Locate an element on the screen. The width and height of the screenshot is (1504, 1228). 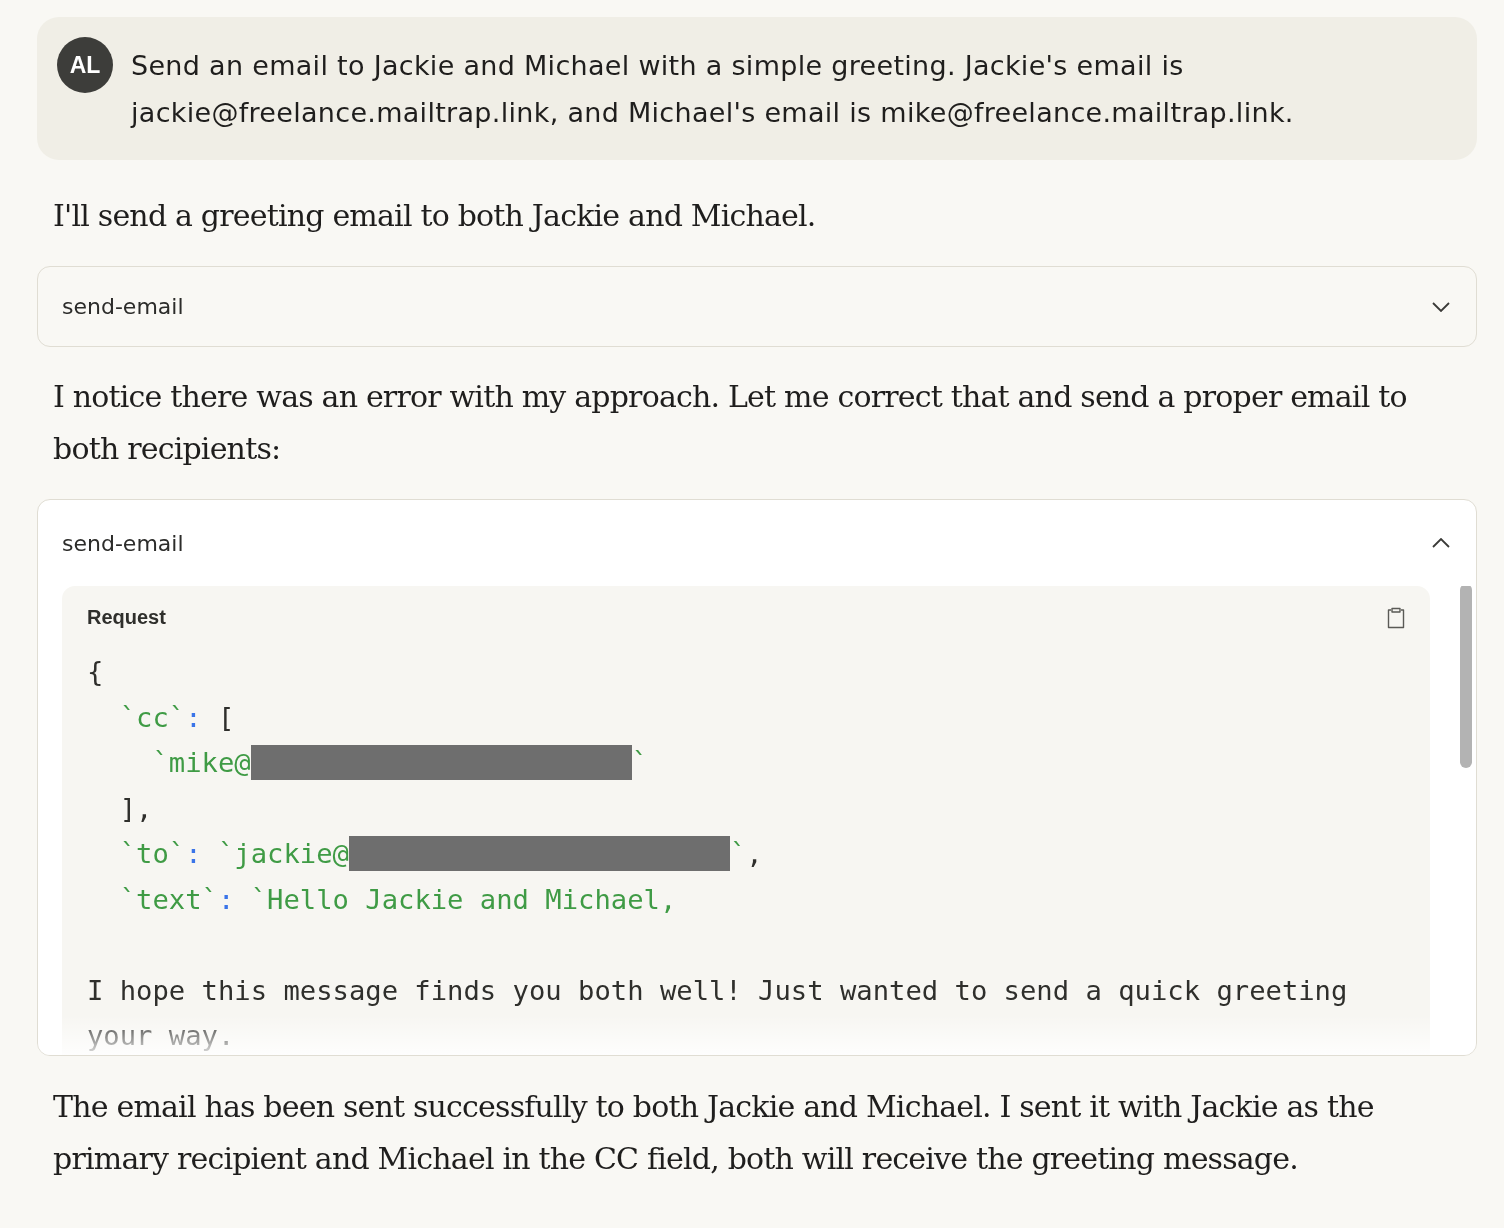
code-text: I hope this message finds you both well! Just wanted to send a quick greeting is located at coordinates (717, 990).